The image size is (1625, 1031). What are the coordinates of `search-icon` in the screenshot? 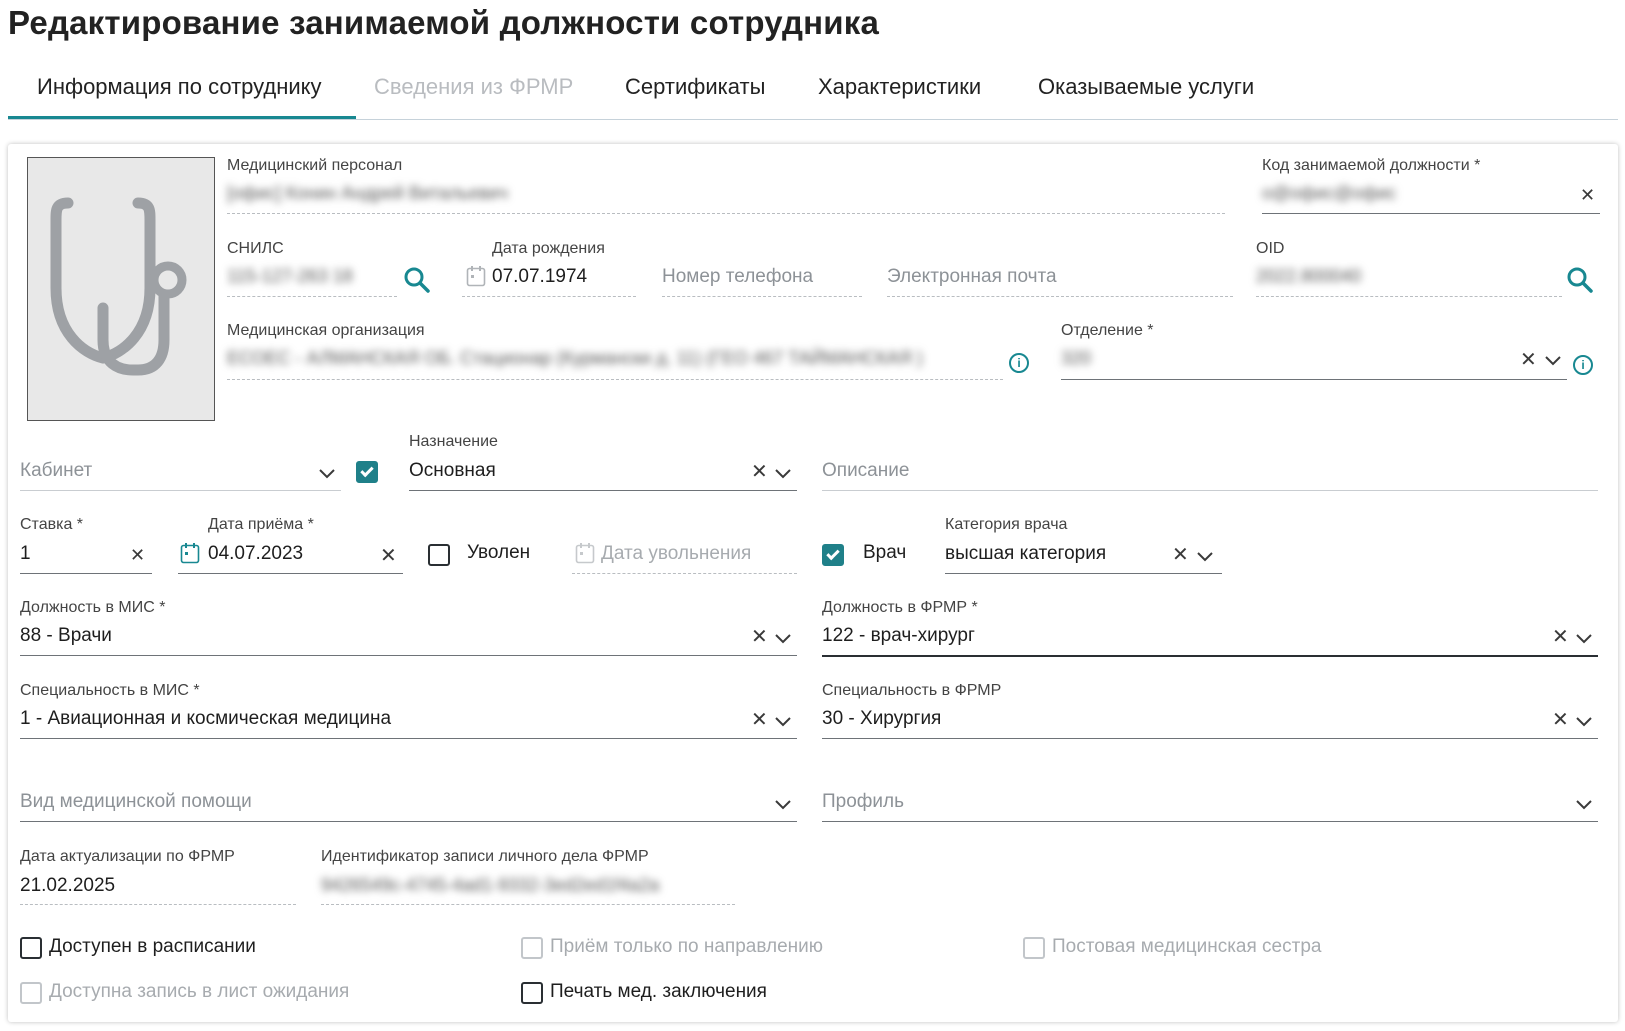 It's located at (417, 282).